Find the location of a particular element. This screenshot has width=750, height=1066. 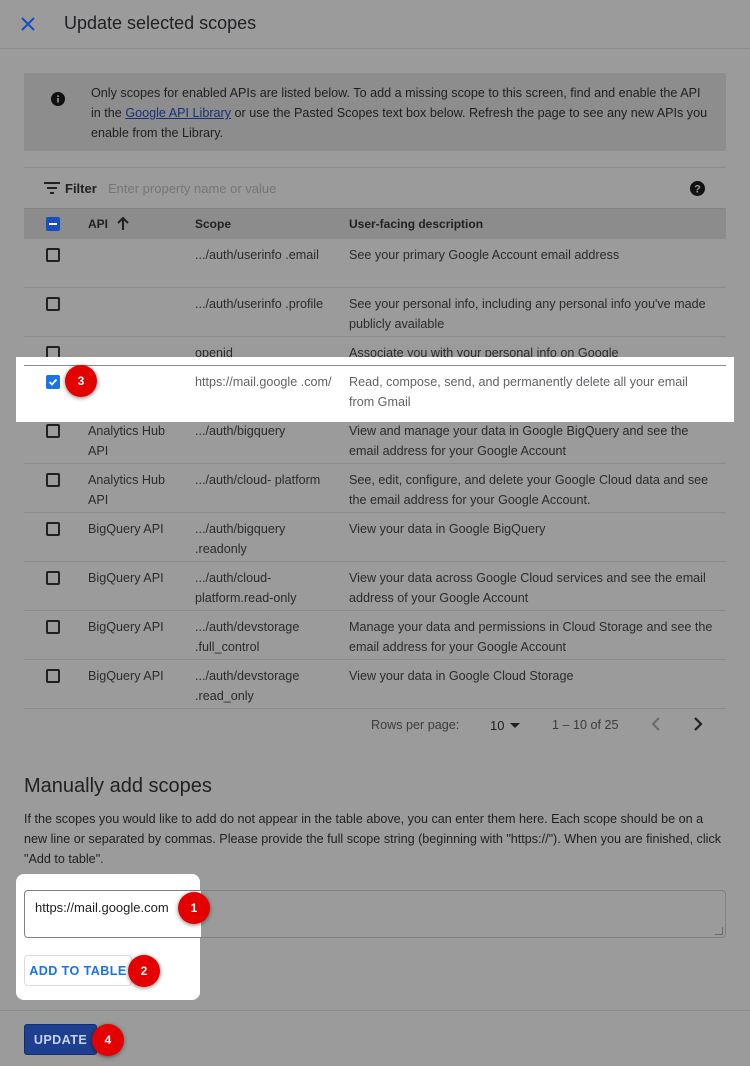

dialog-header: Update selected scopes is located at coordinates (375, 24).